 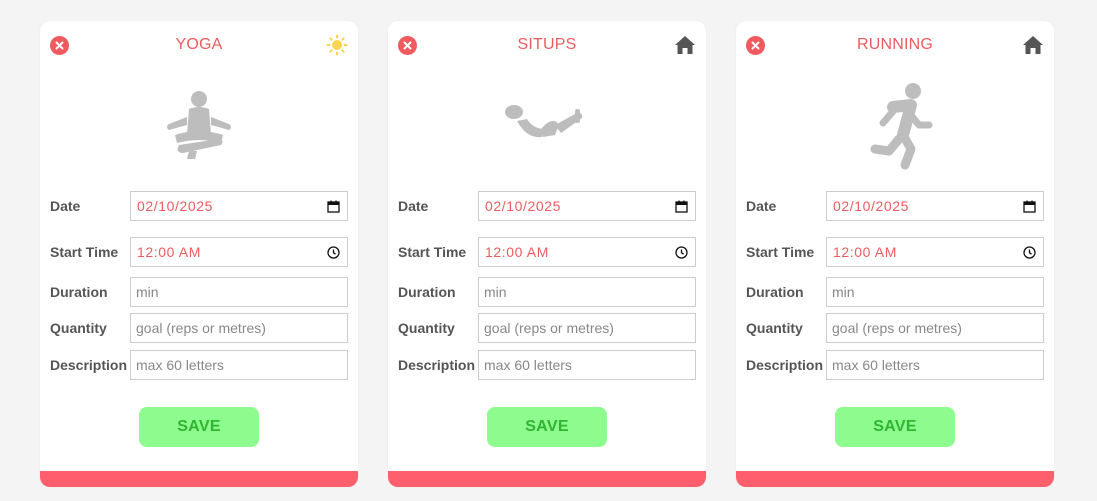 What do you see at coordinates (199, 44) in the screenshot?
I see `card-title: YOGA` at bounding box center [199, 44].